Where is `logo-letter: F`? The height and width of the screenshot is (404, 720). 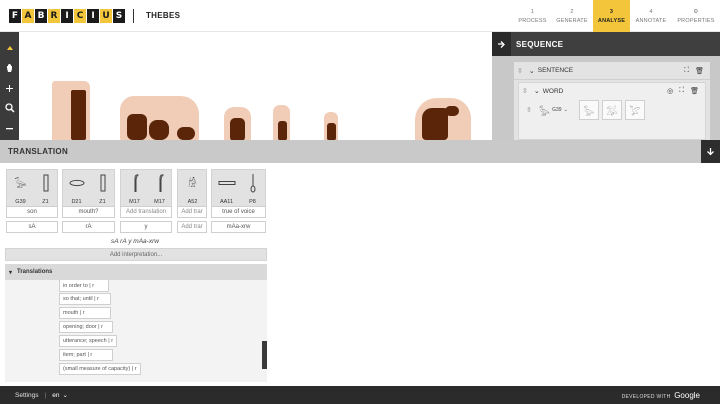 logo-letter: F is located at coordinates (15, 16).